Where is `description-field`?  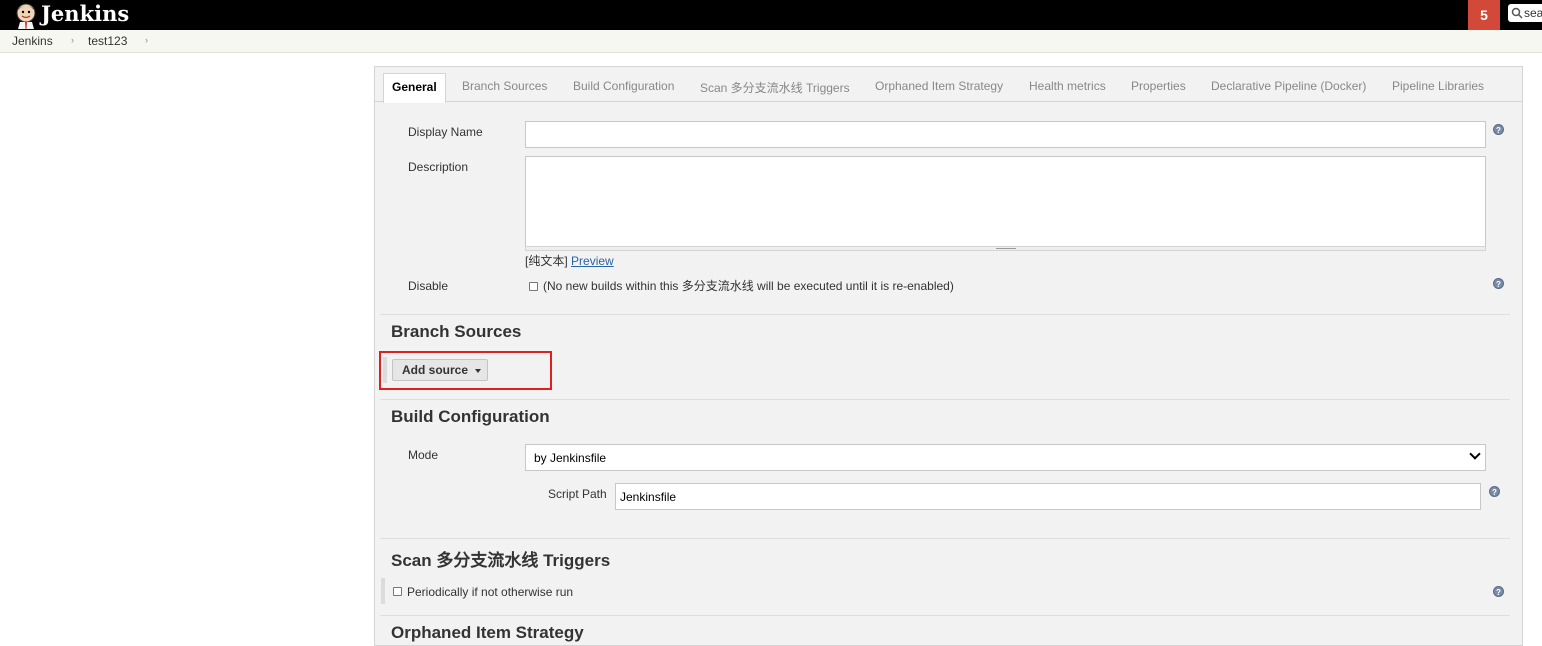 description-field is located at coordinates (1005, 201).